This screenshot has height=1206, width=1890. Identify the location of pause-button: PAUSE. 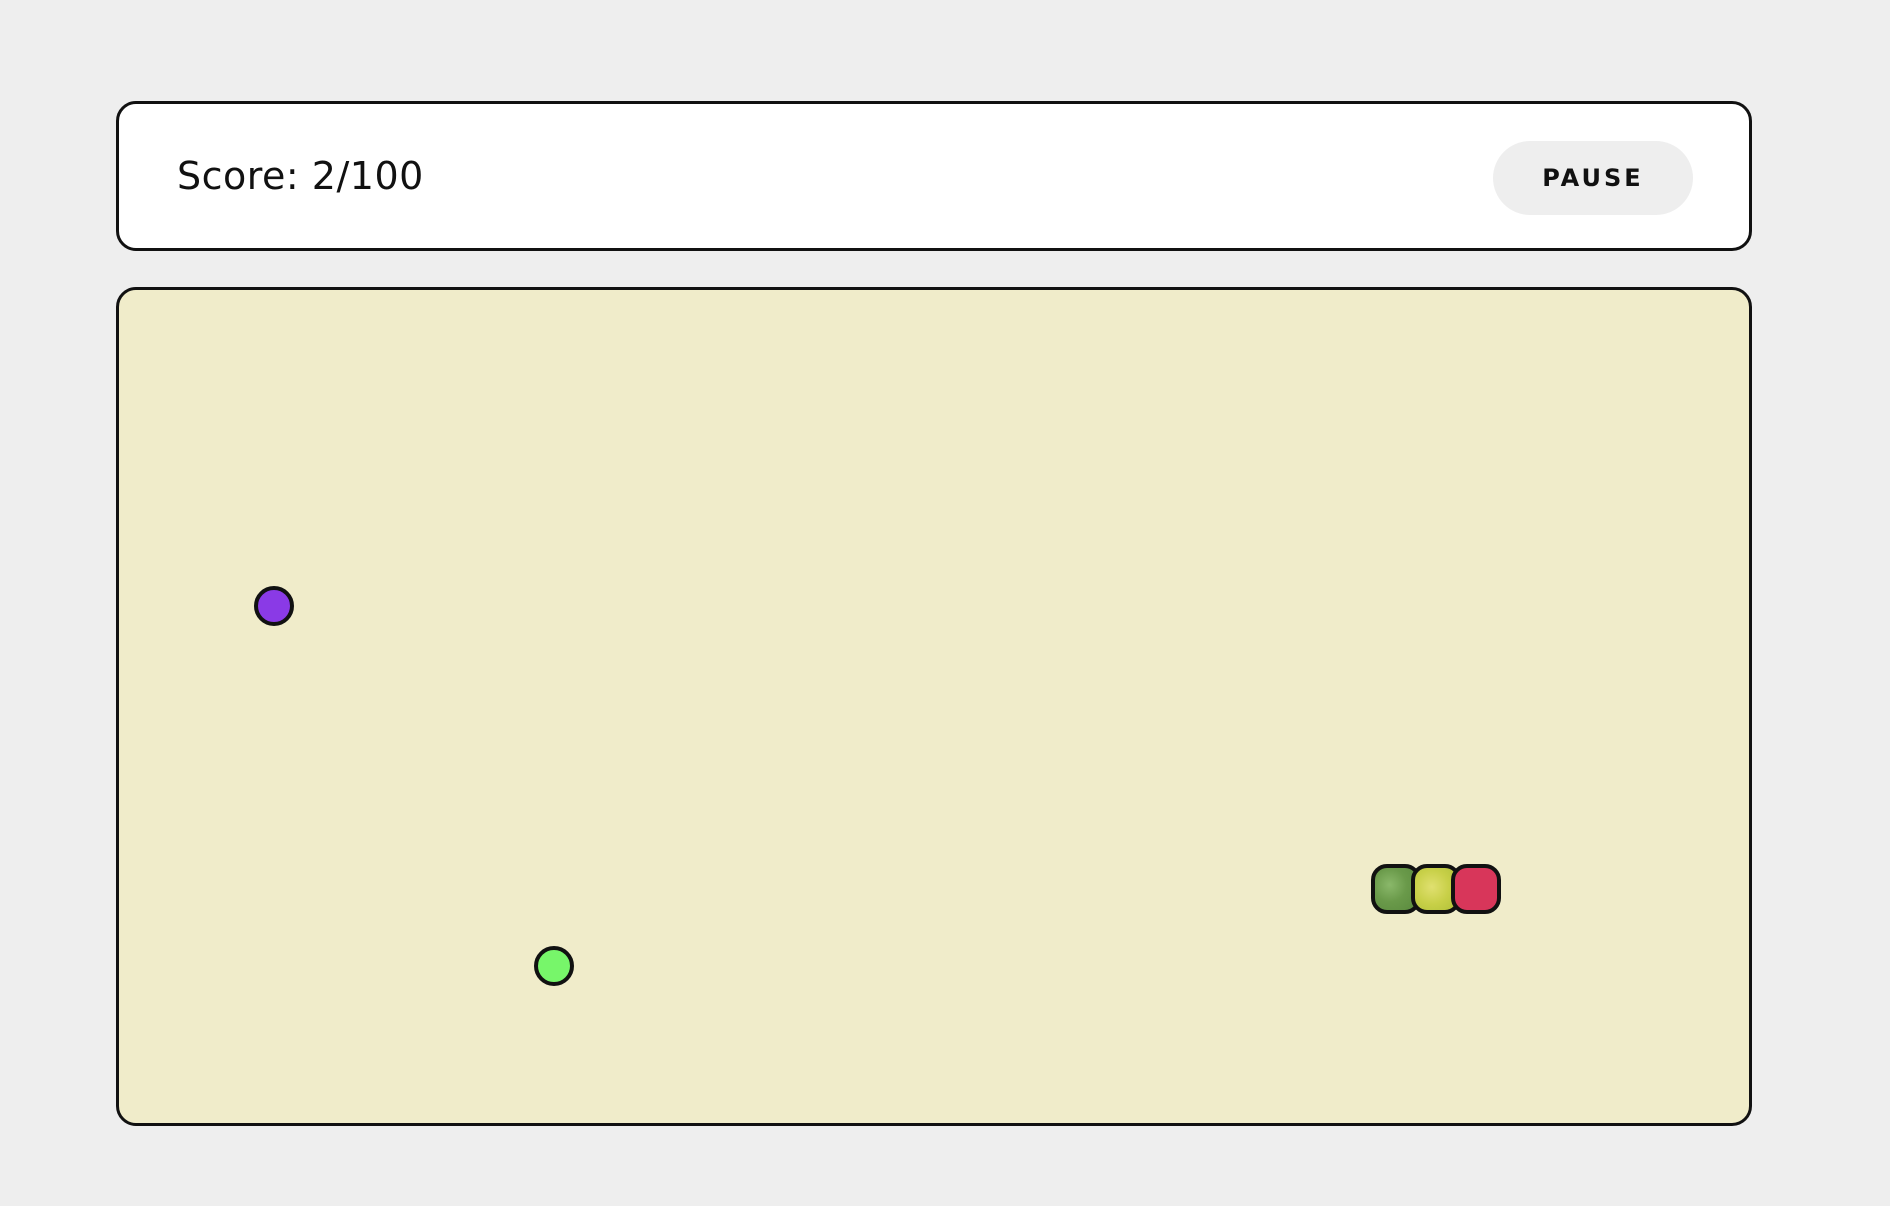
(1593, 178).